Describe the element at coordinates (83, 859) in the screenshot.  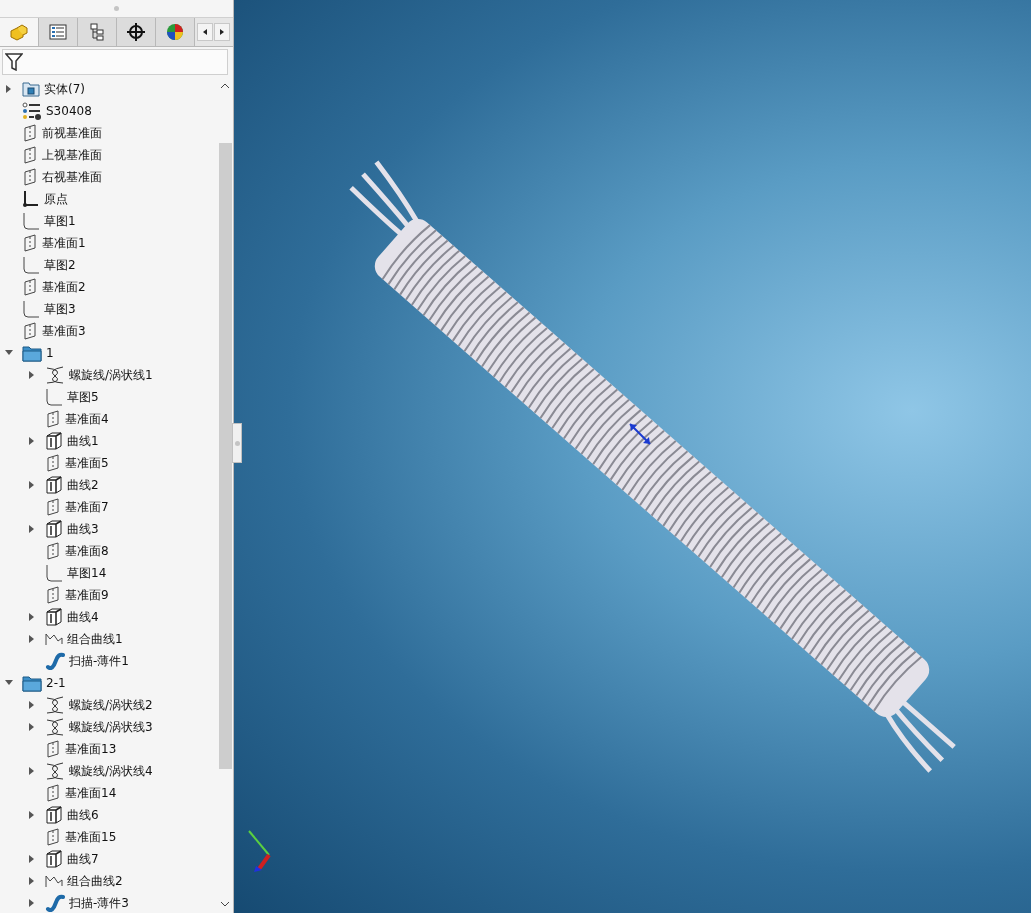
I see `tree-item-label: 曲线7` at that location.